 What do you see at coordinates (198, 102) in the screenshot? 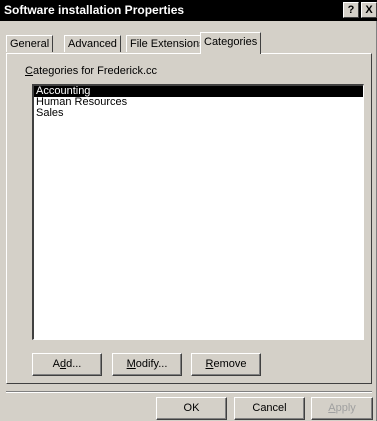
I see `list-item: Human Resources` at bounding box center [198, 102].